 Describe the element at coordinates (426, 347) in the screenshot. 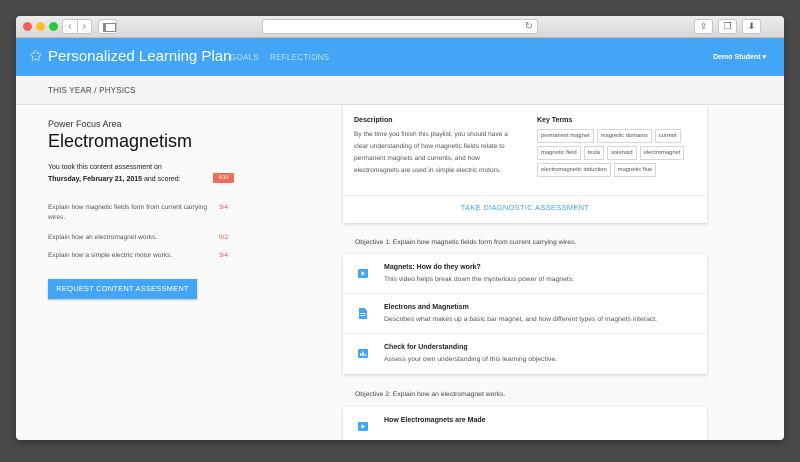

I see `resource-title: Check for Understanding` at that location.